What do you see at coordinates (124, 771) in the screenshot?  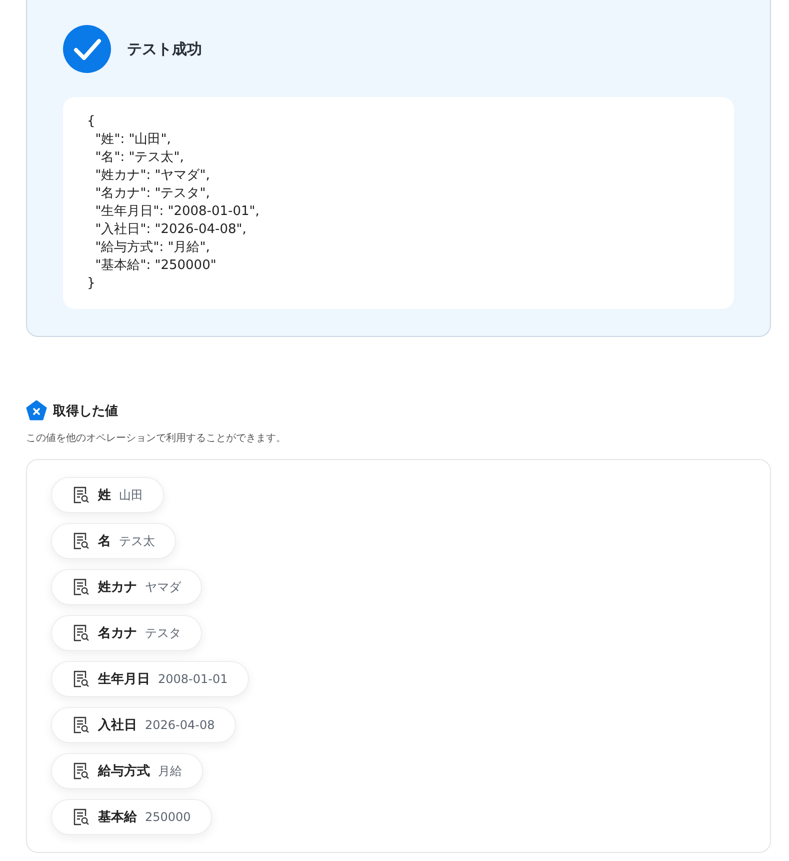 I see `value-name: 給与方式` at bounding box center [124, 771].